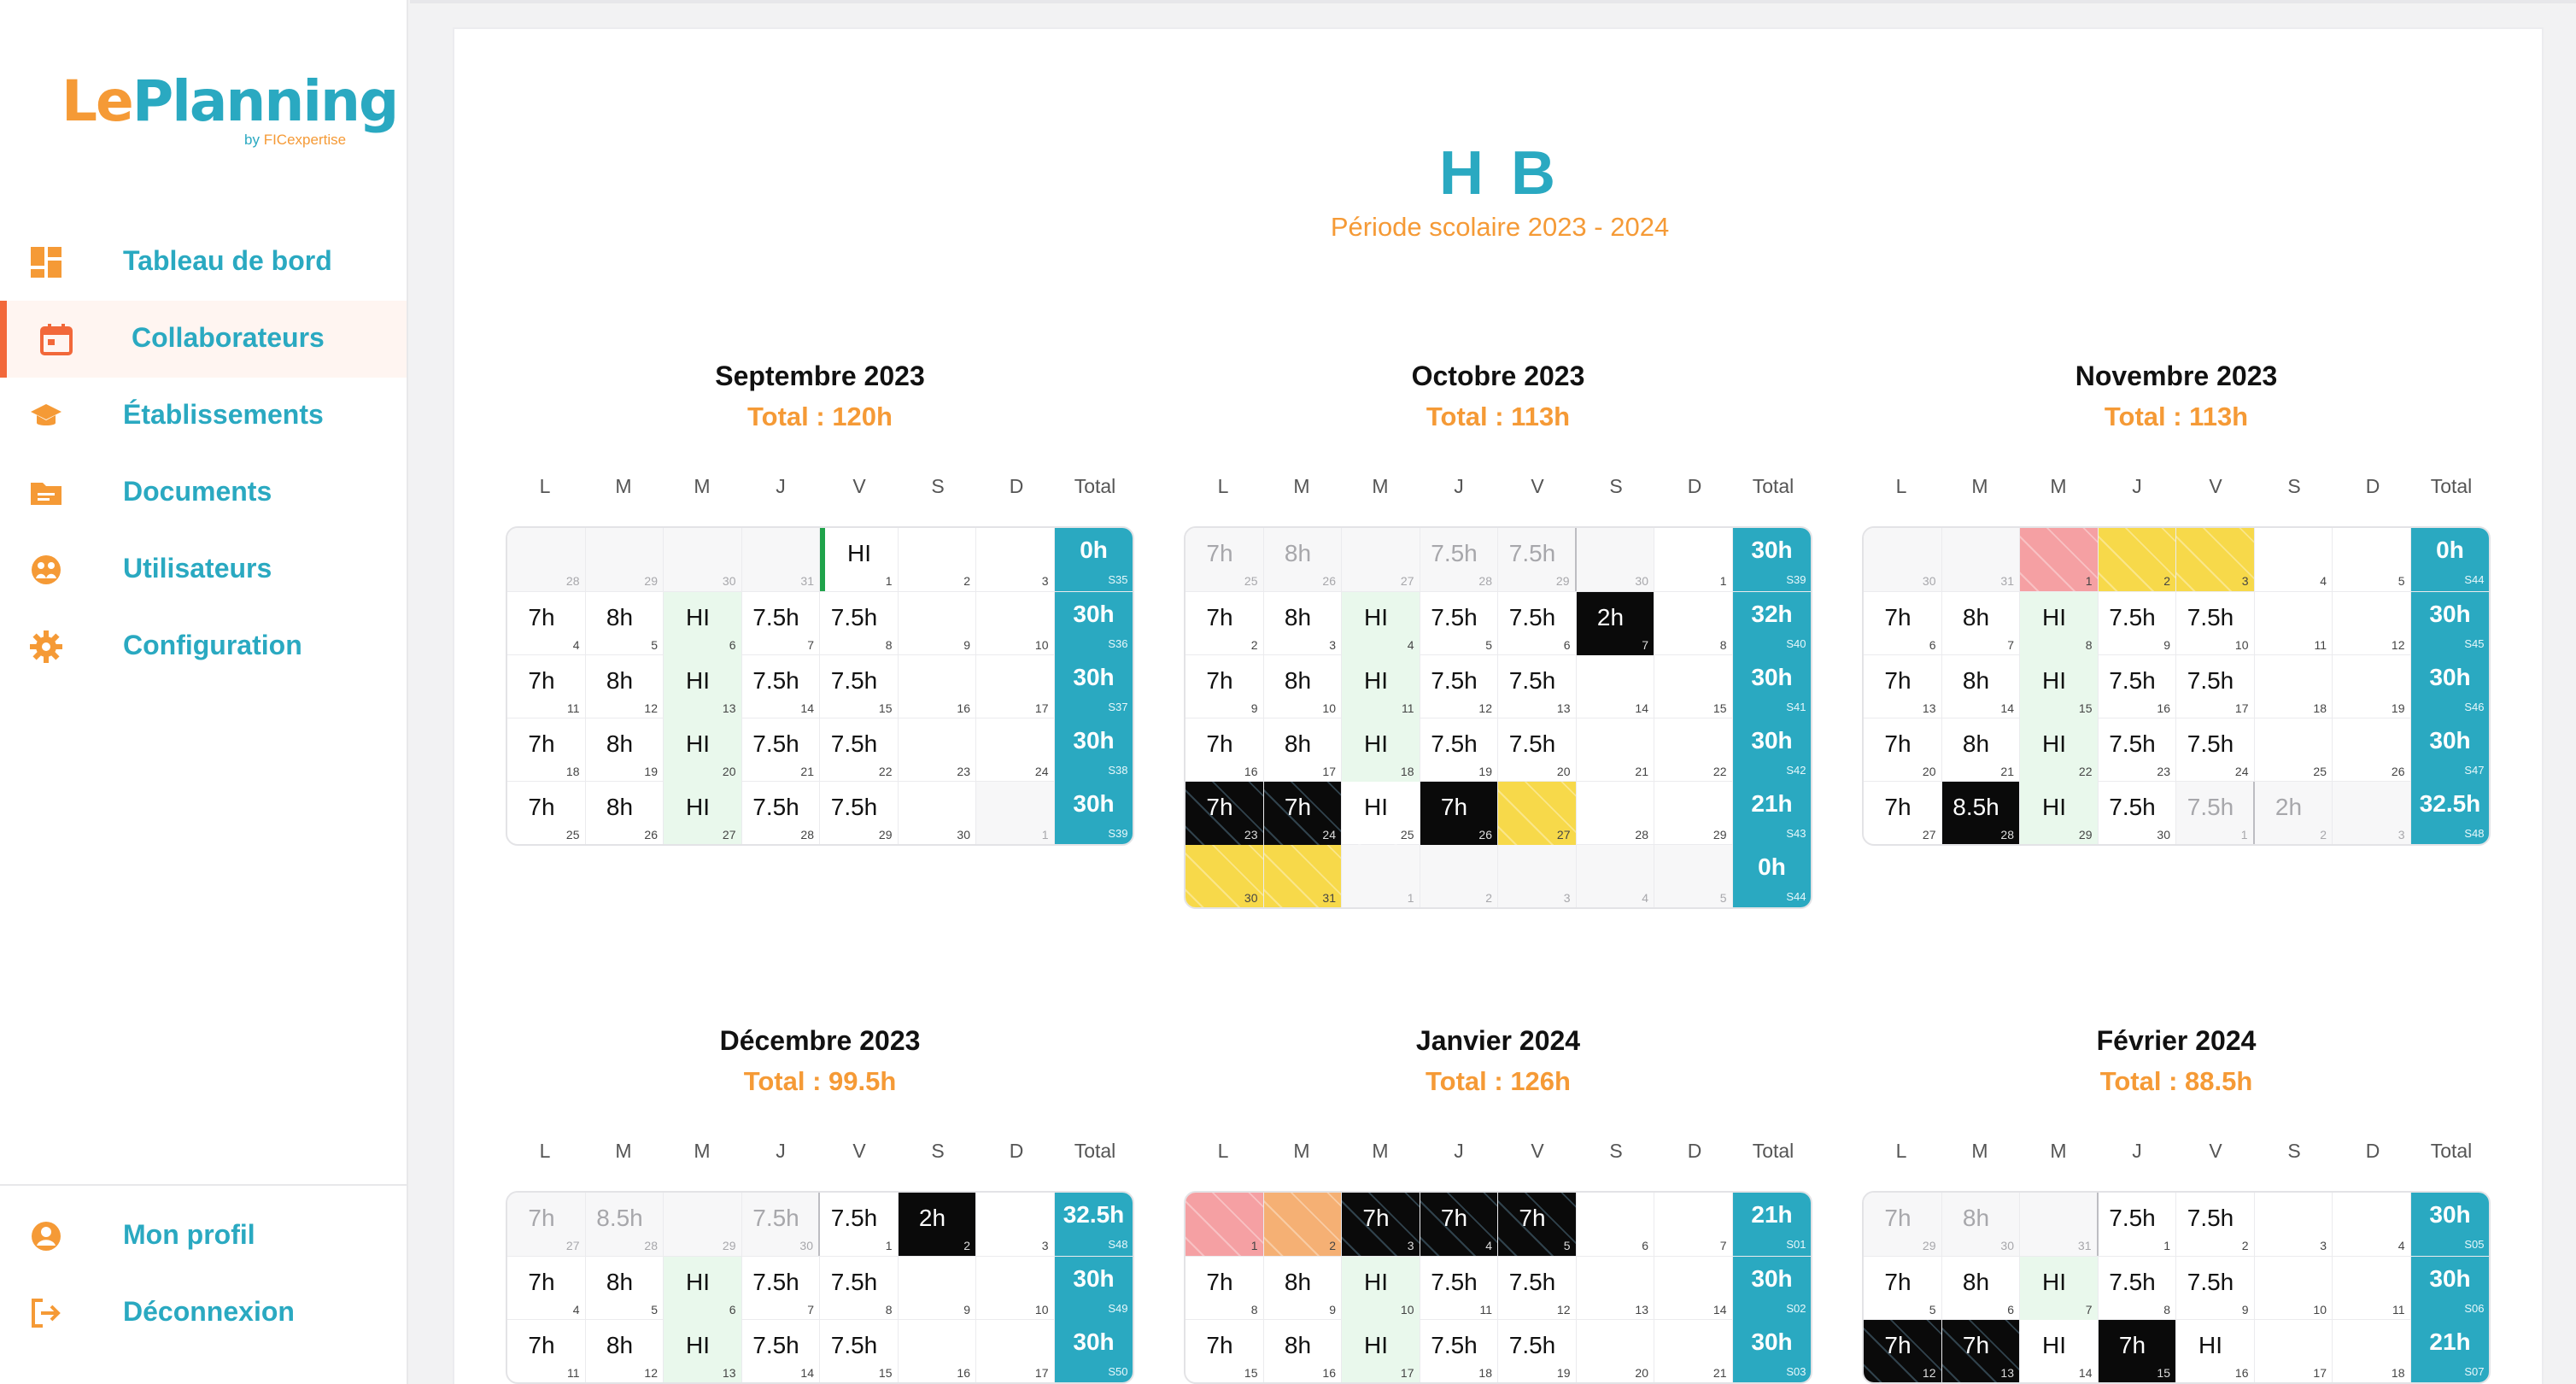 The width and height of the screenshot is (2576, 1384). What do you see at coordinates (2215, 1351) in the screenshot?
I see `day-cell: HI 16` at bounding box center [2215, 1351].